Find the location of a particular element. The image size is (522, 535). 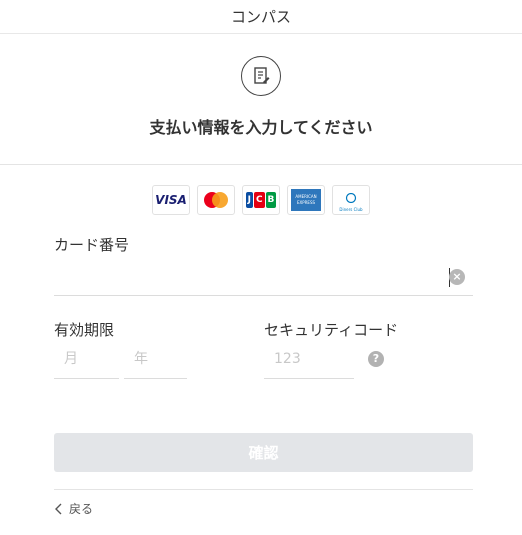

clear-icon: × is located at coordinates (457, 277).